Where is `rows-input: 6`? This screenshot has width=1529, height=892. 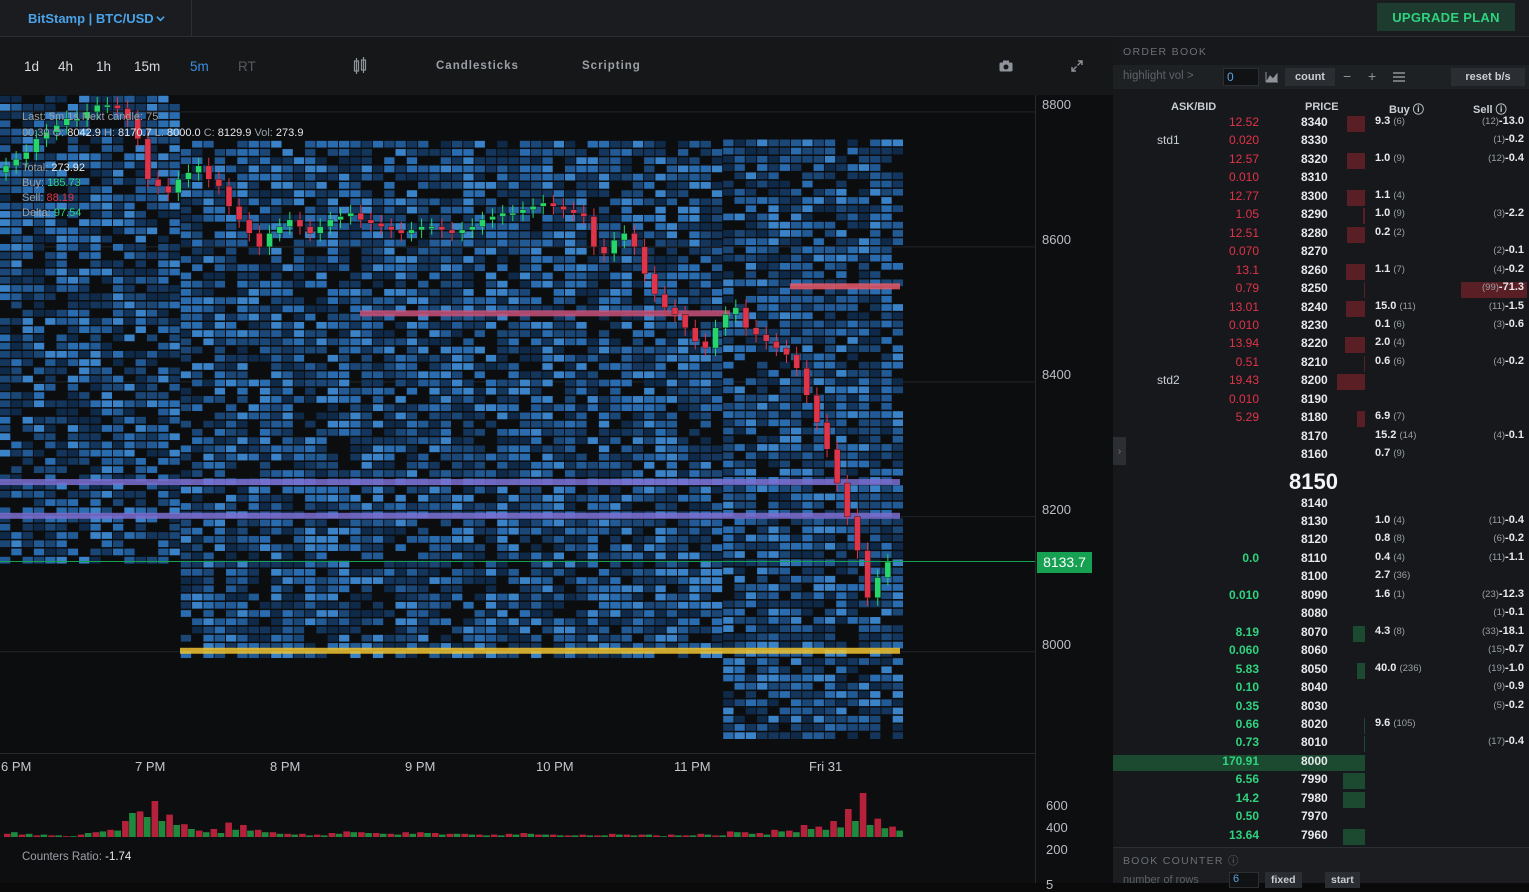 rows-input: 6 is located at coordinates (1244, 880).